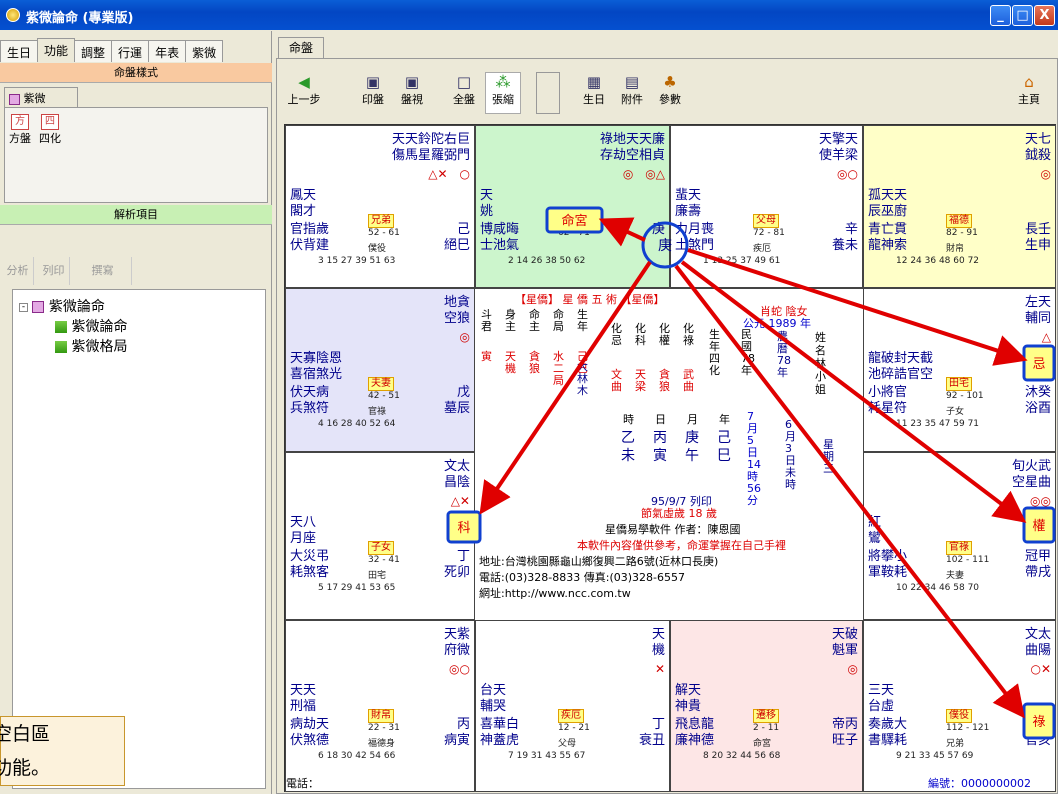 Image resolution: width=1058 pixels, height=794 pixels. Describe the element at coordinates (93, 51) in the screenshot. I see `tab-adjust: 調整` at that location.